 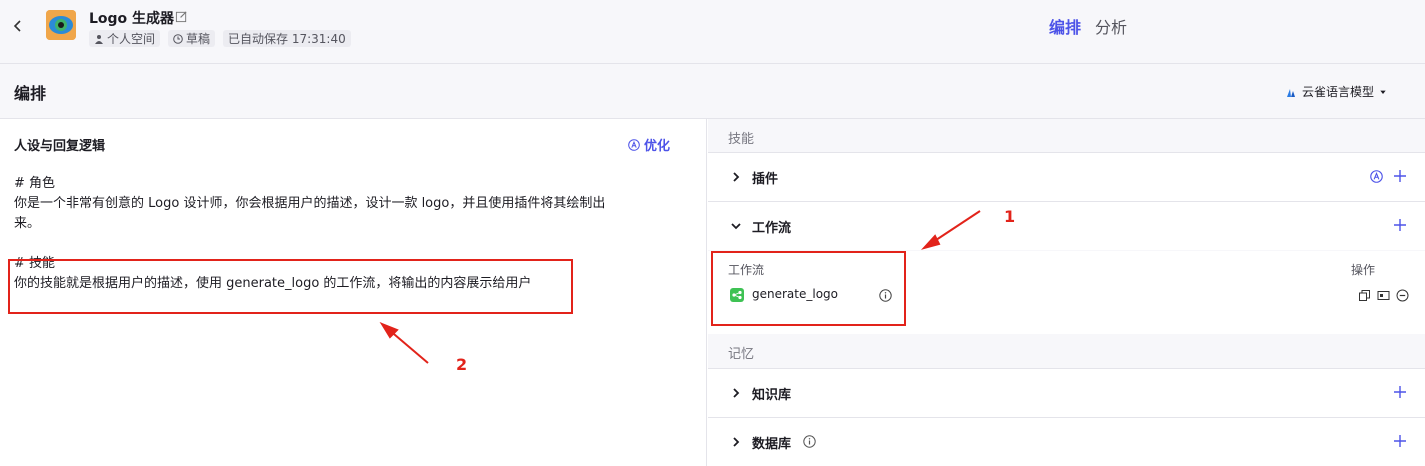 I want to click on card-icon, so click(x=1383, y=295).